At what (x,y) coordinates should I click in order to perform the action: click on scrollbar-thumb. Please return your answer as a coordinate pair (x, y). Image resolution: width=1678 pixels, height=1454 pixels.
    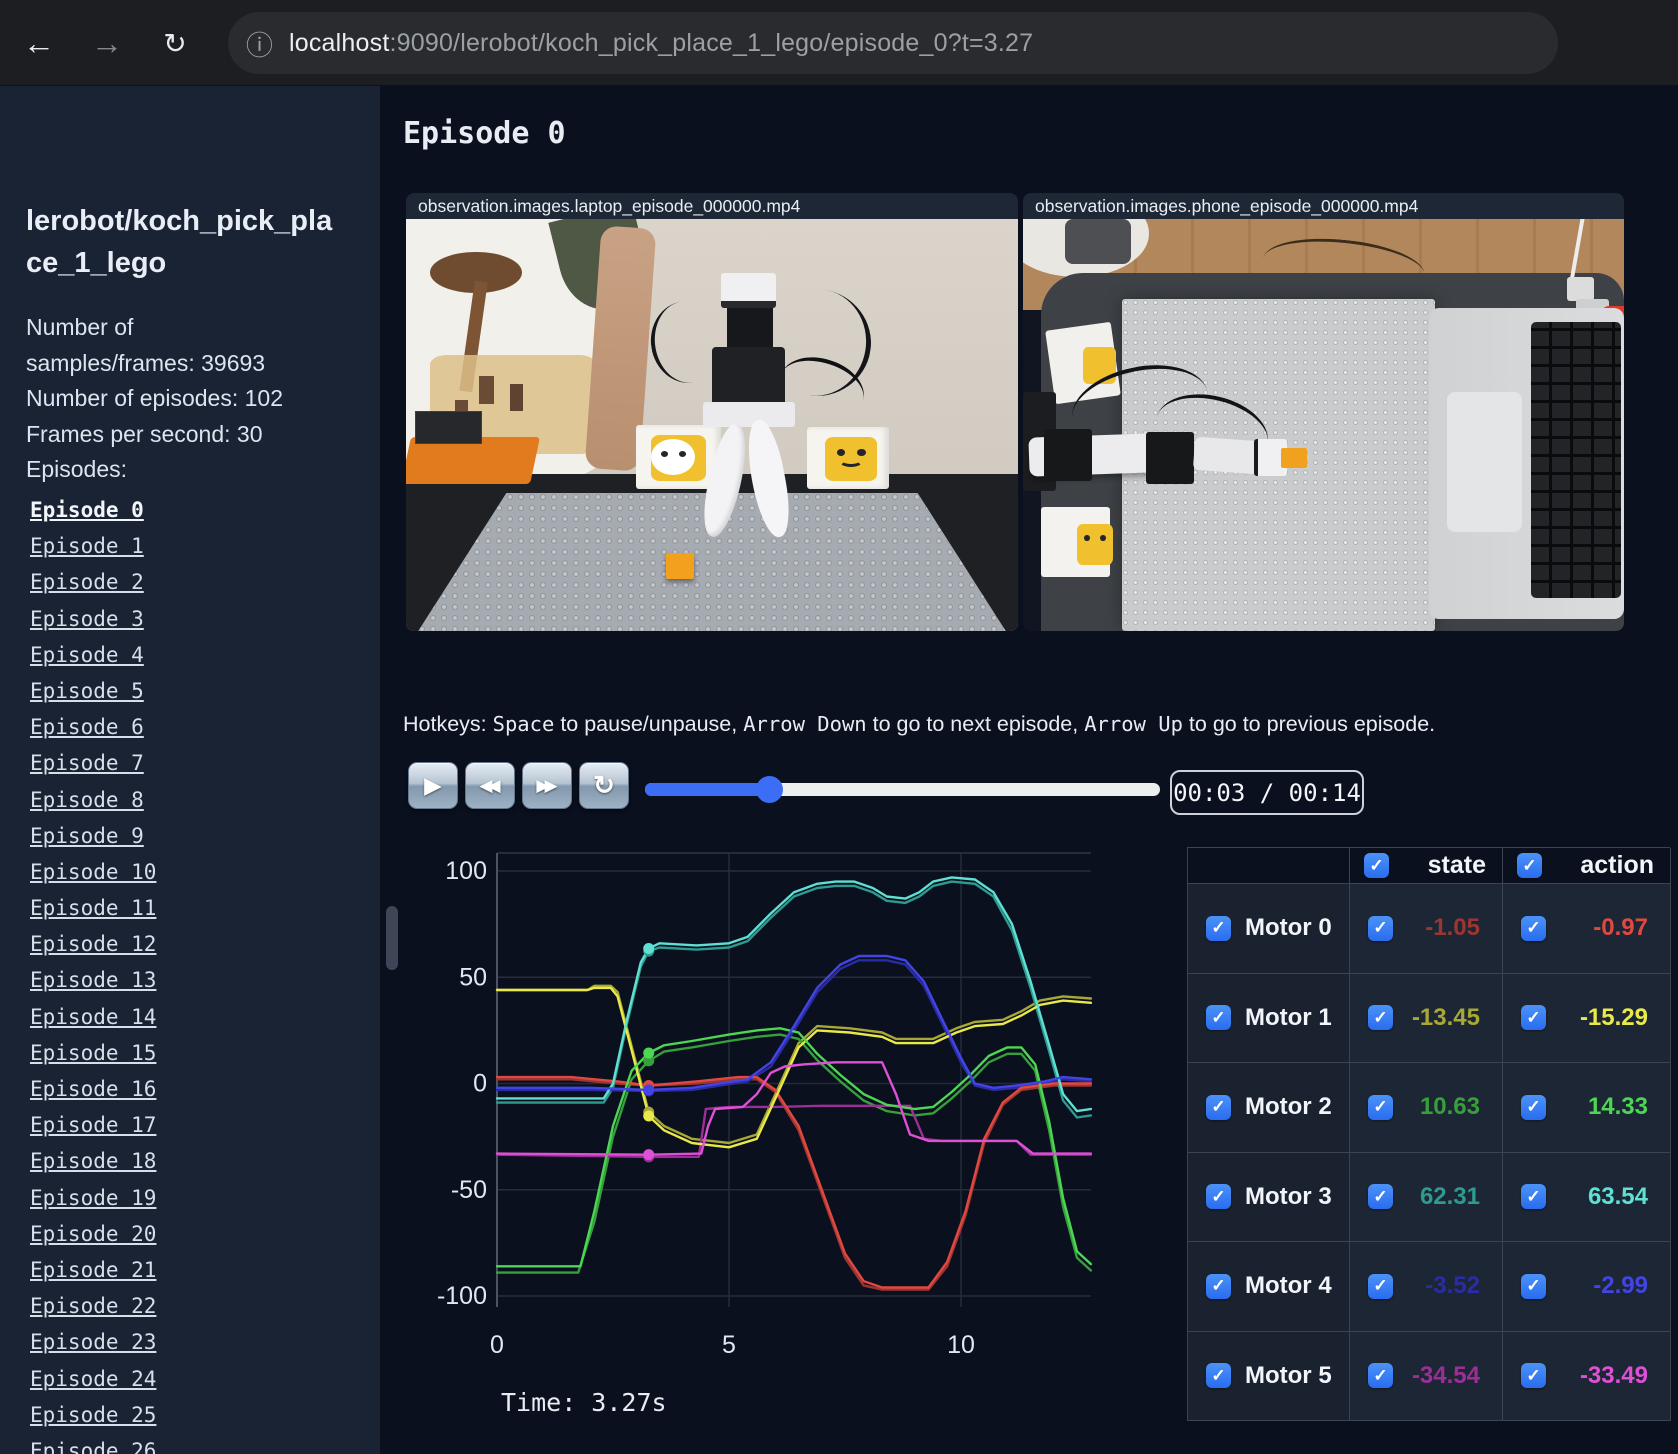
    Looking at the image, I should click on (392, 938).